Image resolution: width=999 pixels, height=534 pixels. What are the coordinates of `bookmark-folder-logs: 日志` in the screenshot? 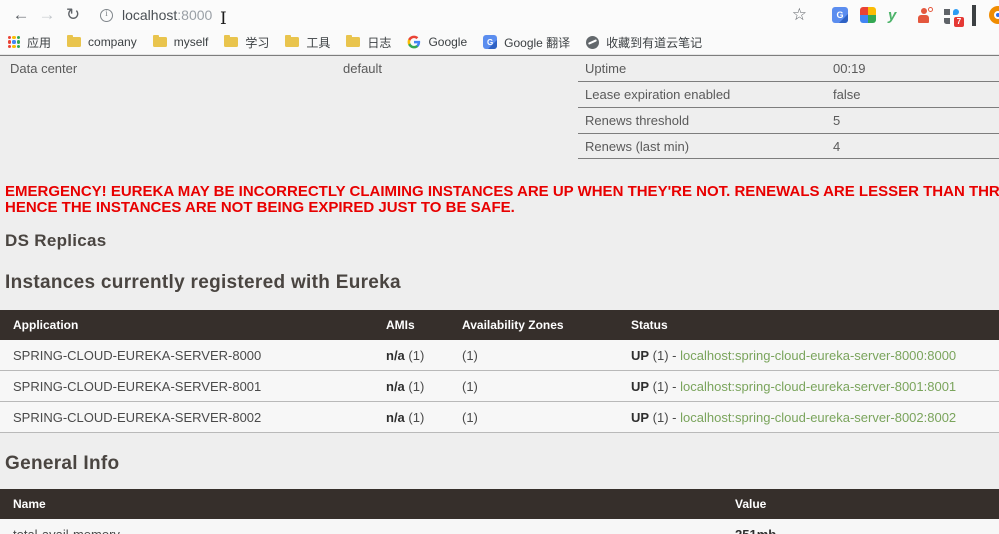 It's located at (368, 42).